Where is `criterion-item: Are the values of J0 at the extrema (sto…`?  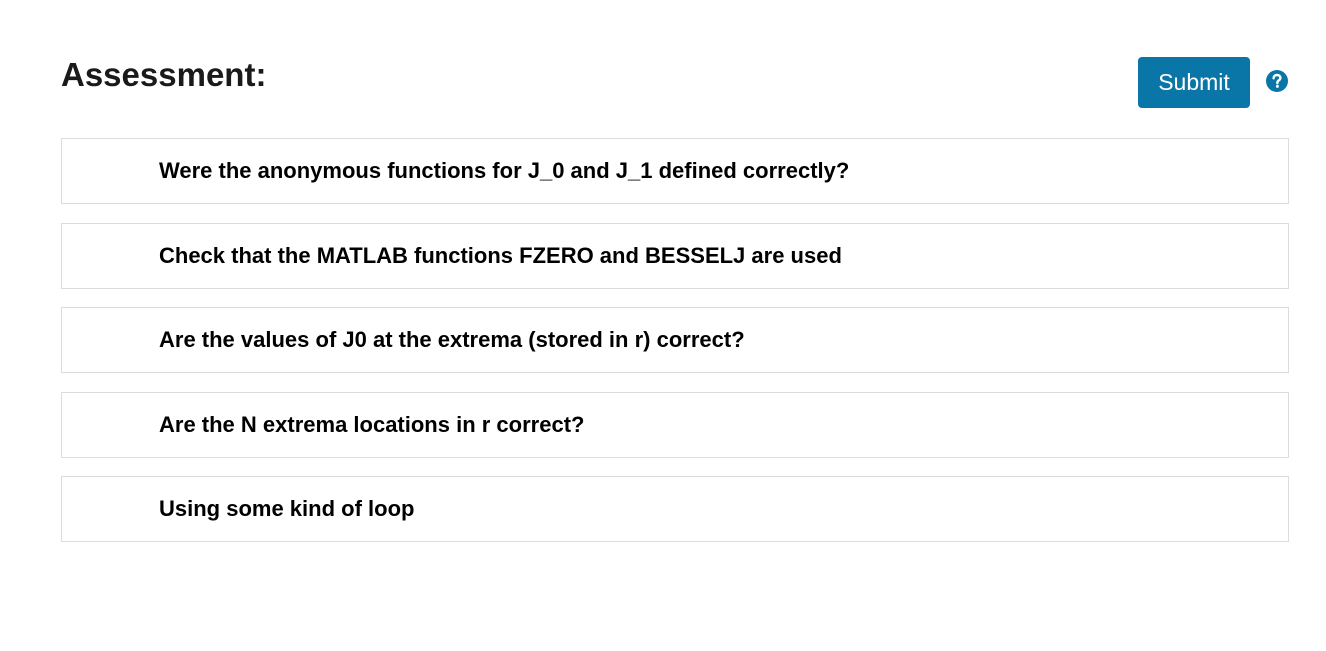
criterion-item: Are the values of J0 at the extrema (sto… is located at coordinates (675, 340).